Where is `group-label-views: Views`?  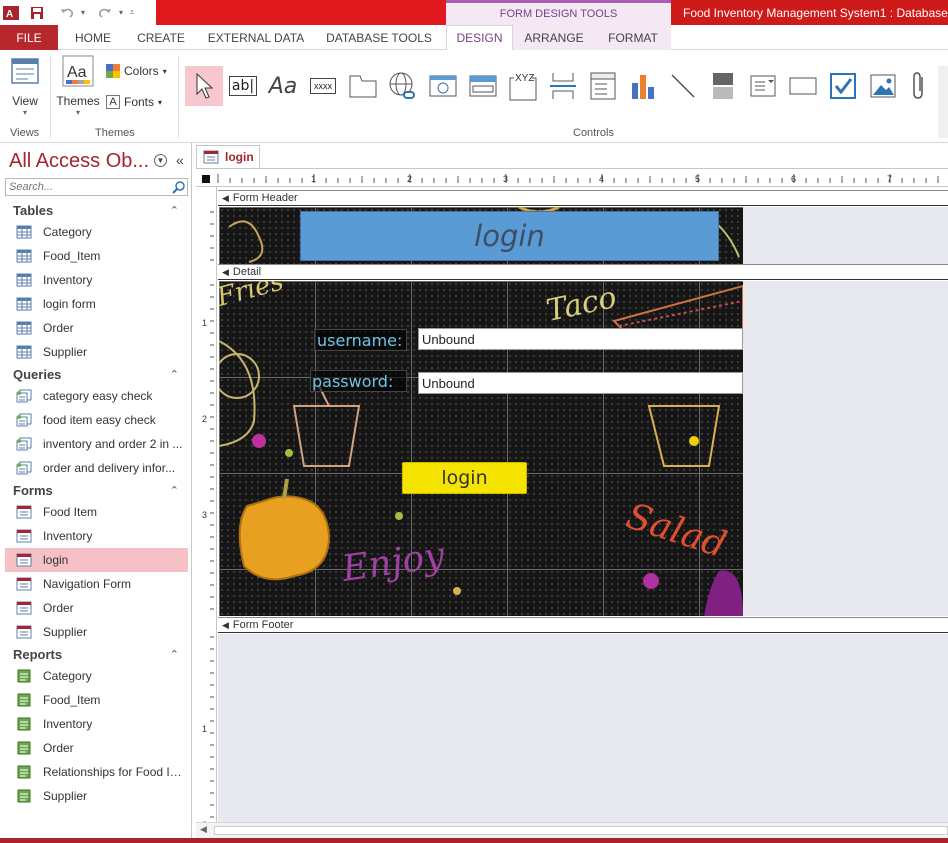
group-label-views: Views is located at coordinates (25, 133).